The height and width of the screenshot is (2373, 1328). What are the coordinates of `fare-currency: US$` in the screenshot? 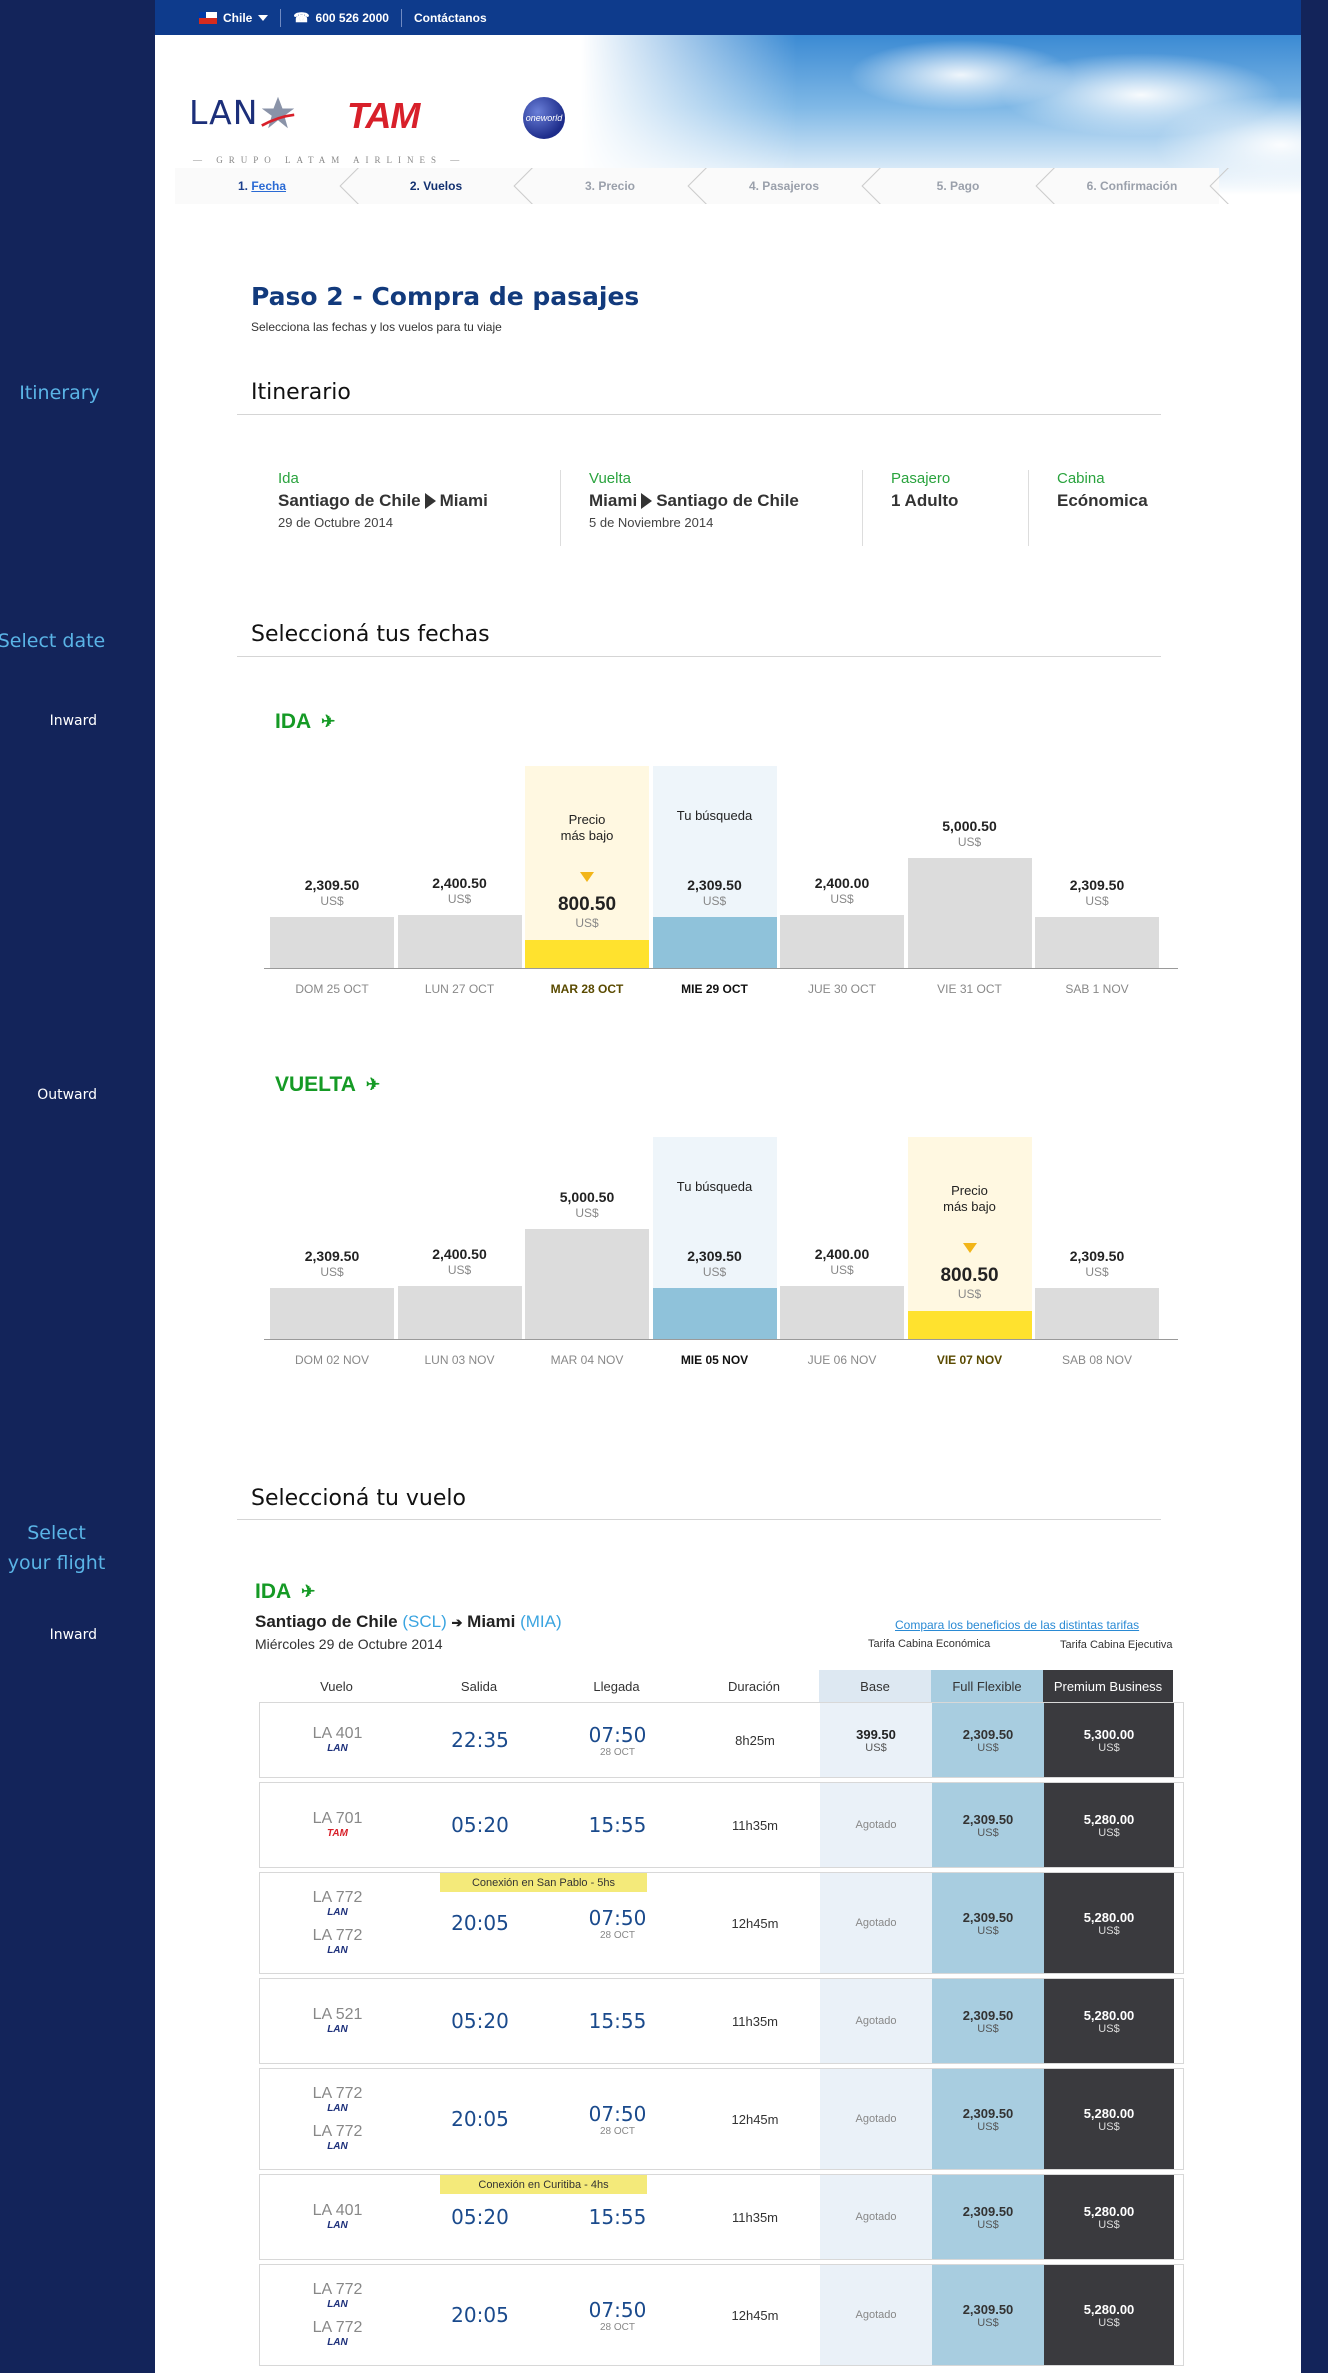 It's located at (988, 1832).